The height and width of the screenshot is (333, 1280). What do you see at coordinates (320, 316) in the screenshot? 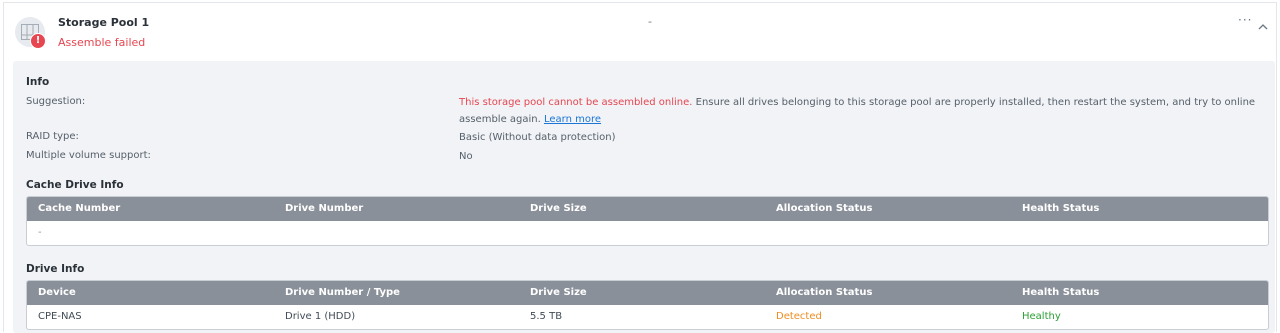
I see `drive-number-cell: Drive 1 (HDD)` at bounding box center [320, 316].